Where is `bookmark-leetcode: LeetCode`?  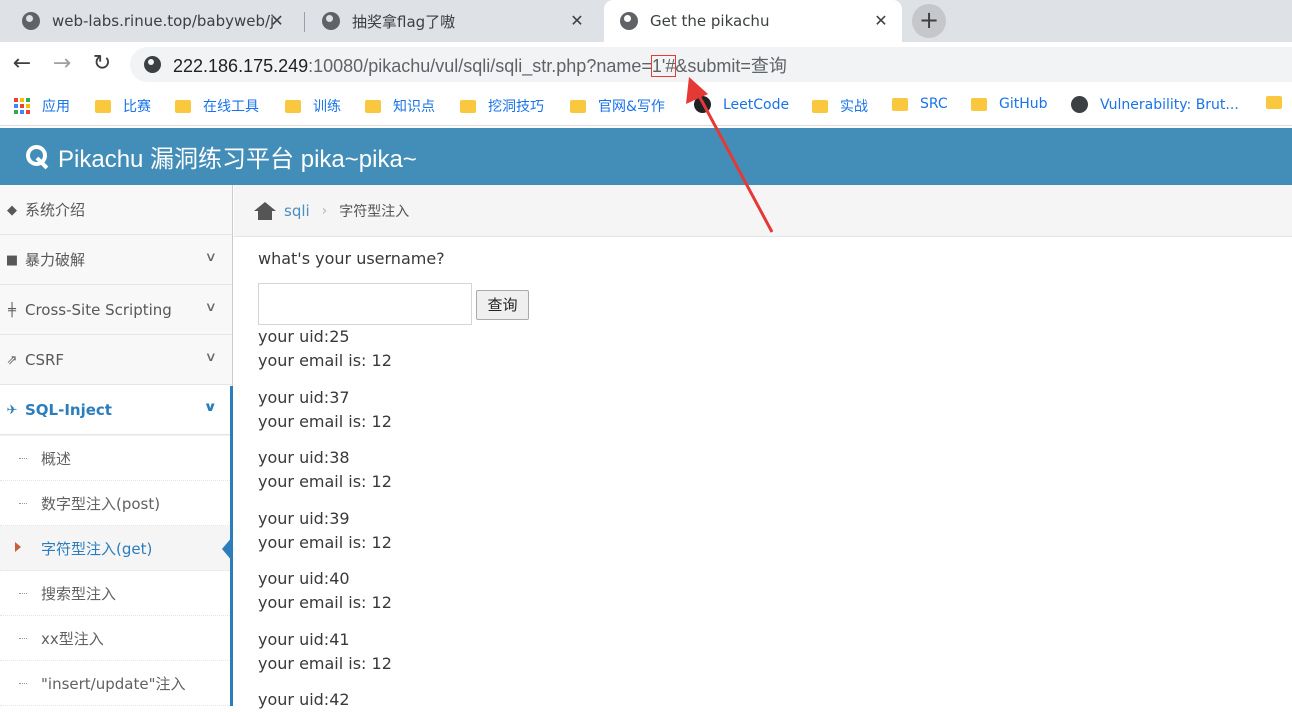 bookmark-leetcode: LeetCode is located at coordinates (741, 104).